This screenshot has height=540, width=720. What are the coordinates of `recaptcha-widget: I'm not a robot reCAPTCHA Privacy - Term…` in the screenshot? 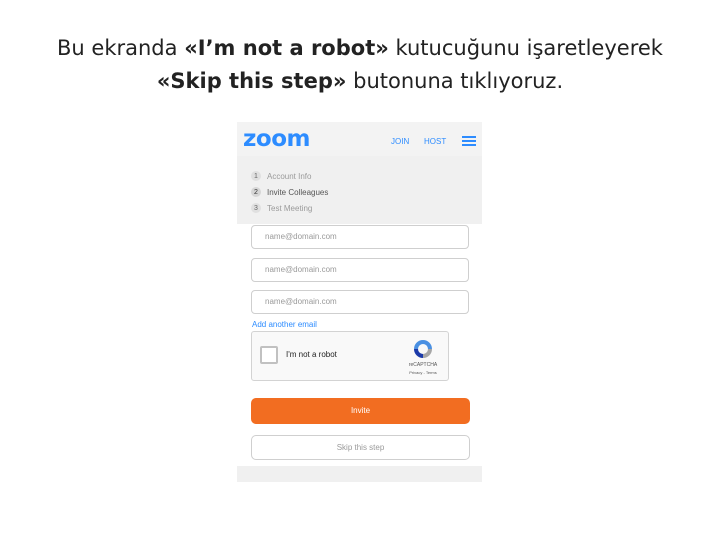 It's located at (350, 356).